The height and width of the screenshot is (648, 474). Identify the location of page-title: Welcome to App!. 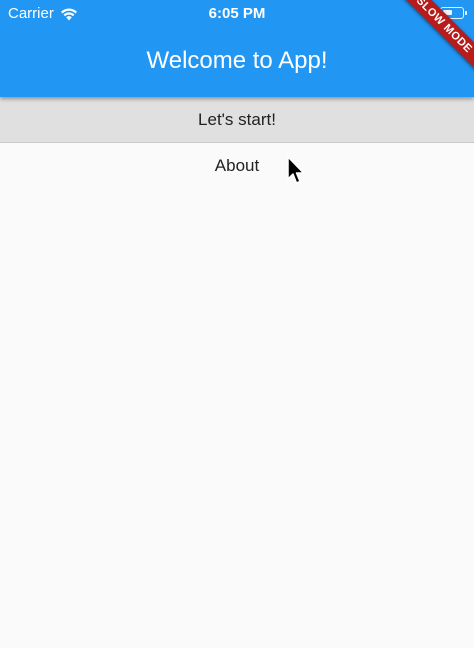
(237, 60).